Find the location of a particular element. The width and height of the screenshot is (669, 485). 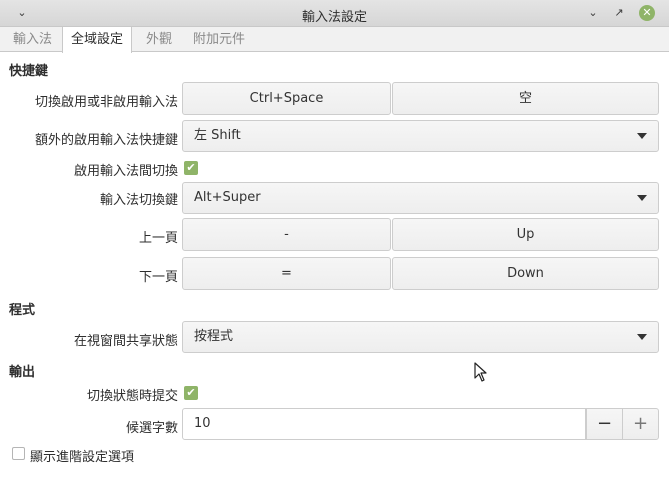

mouse-pointer-icon is located at coordinates (480, 372).